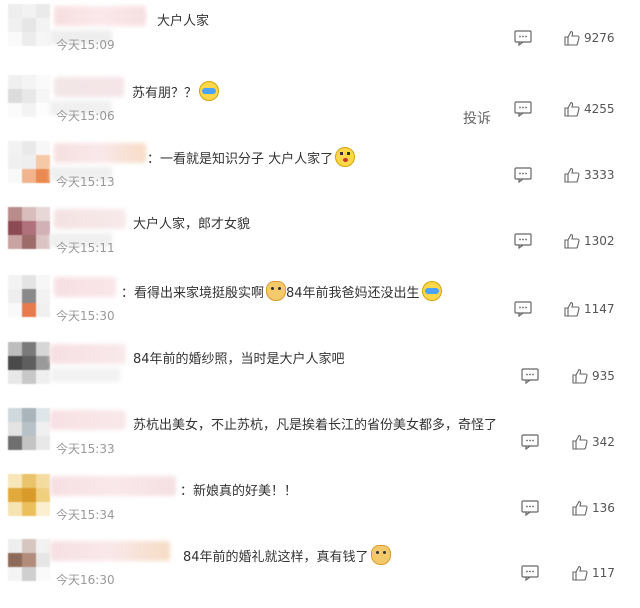  Describe the element at coordinates (599, 309) in the screenshot. I see `like-count: 1147` at that location.